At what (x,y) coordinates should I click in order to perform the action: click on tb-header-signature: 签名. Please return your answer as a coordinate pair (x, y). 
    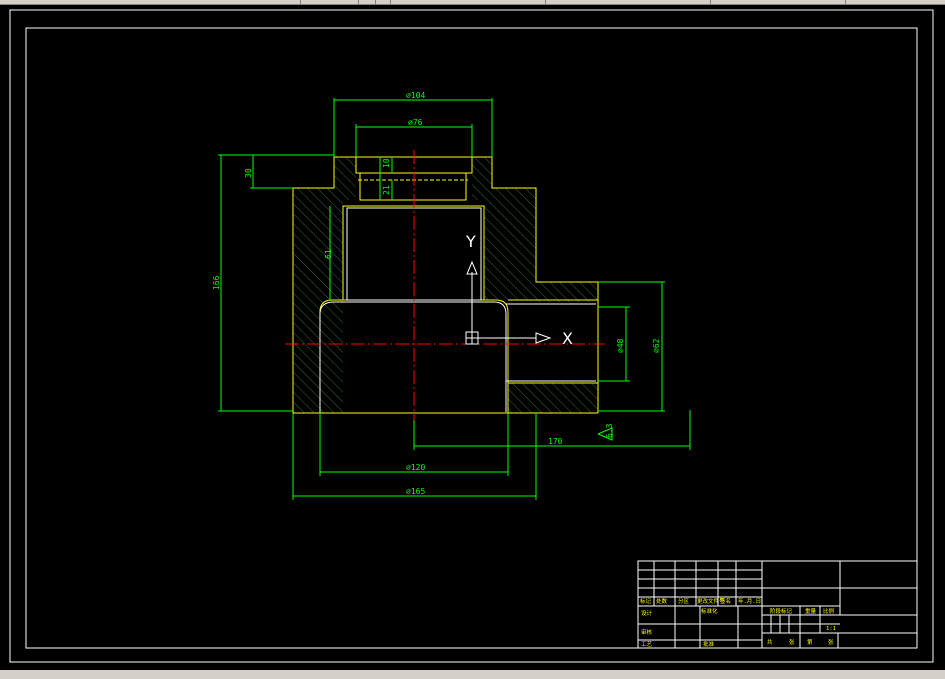
    Looking at the image, I should click on (725, 601).